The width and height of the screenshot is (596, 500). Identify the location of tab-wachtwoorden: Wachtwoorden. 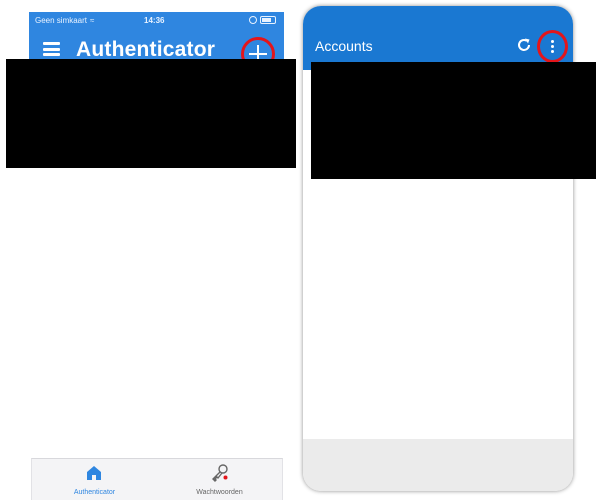
(219, 479).